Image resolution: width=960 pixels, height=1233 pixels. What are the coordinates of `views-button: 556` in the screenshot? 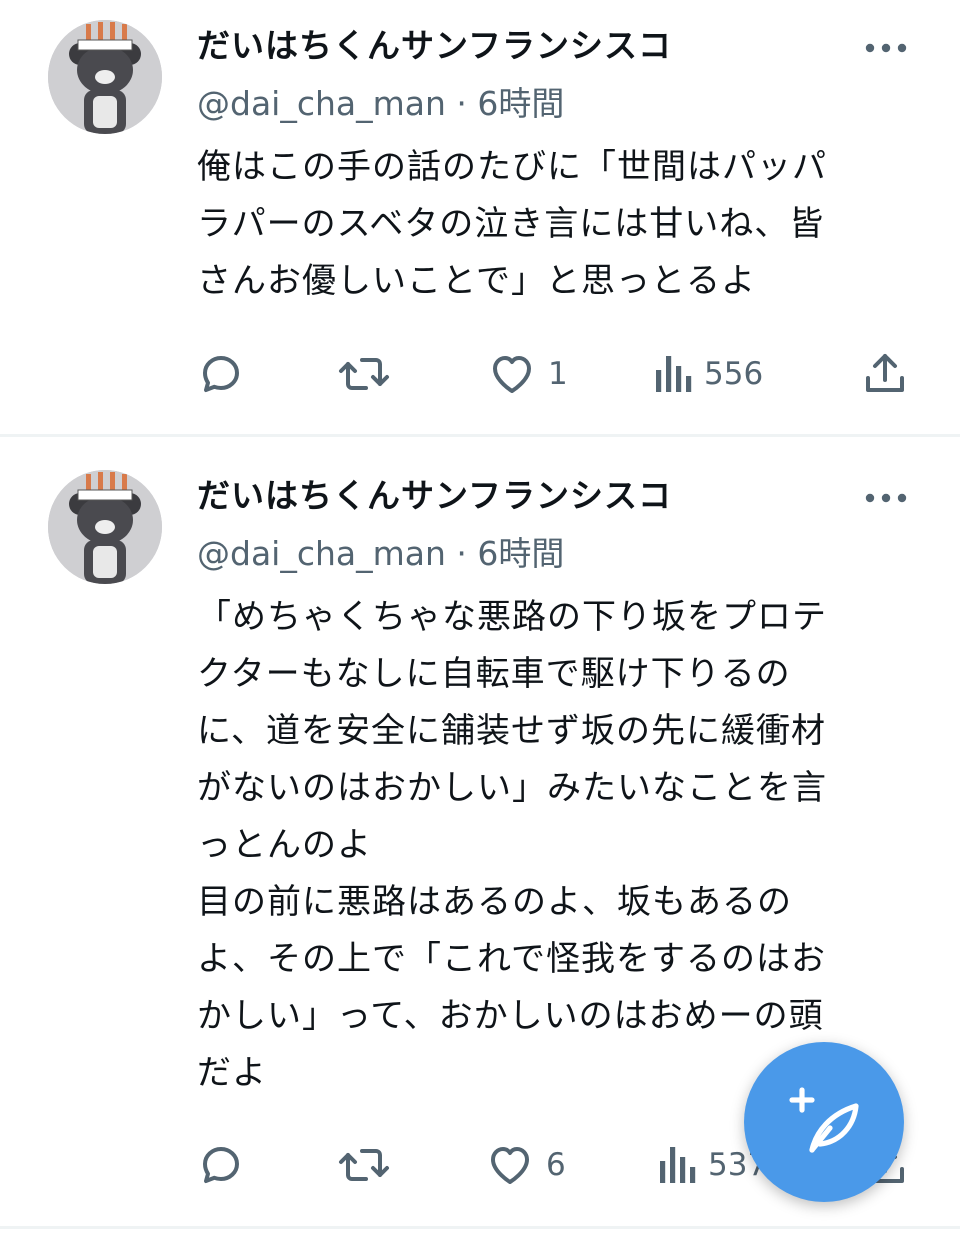 It's located at (707, 374).